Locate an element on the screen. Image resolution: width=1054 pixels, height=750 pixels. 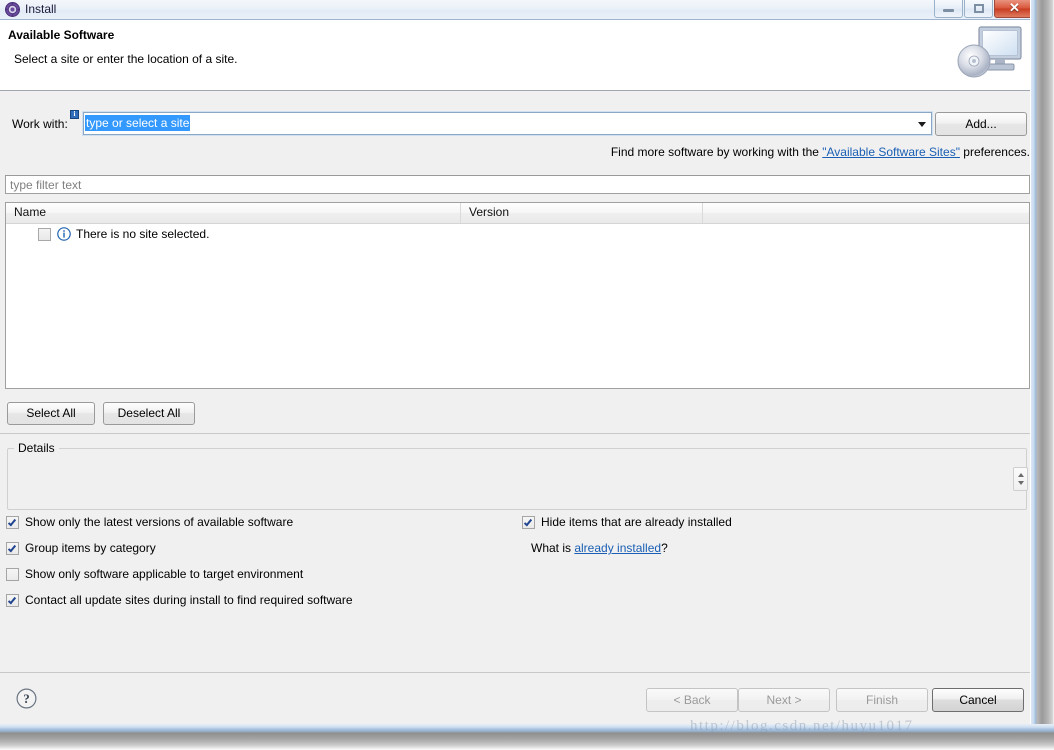
filter-input: type filter text is located at coordinates (517, 184).